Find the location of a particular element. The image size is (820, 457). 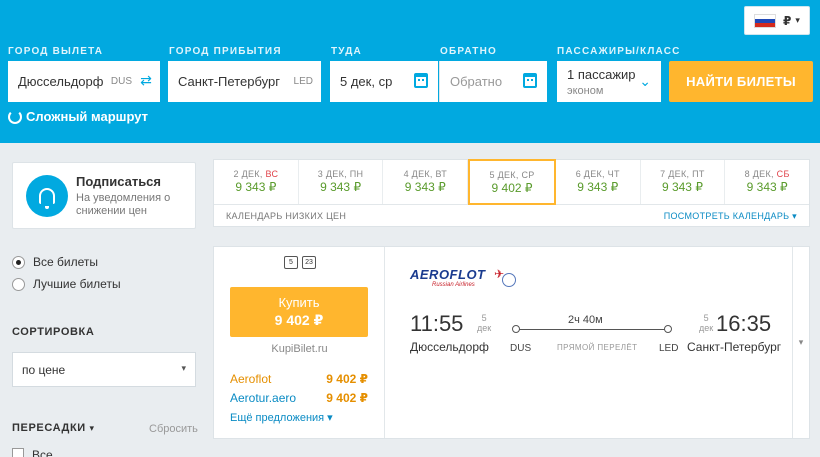

stops-filter-toggle: ПЕРЕСАДКИ ▾ is located at coordinates (53, 428).